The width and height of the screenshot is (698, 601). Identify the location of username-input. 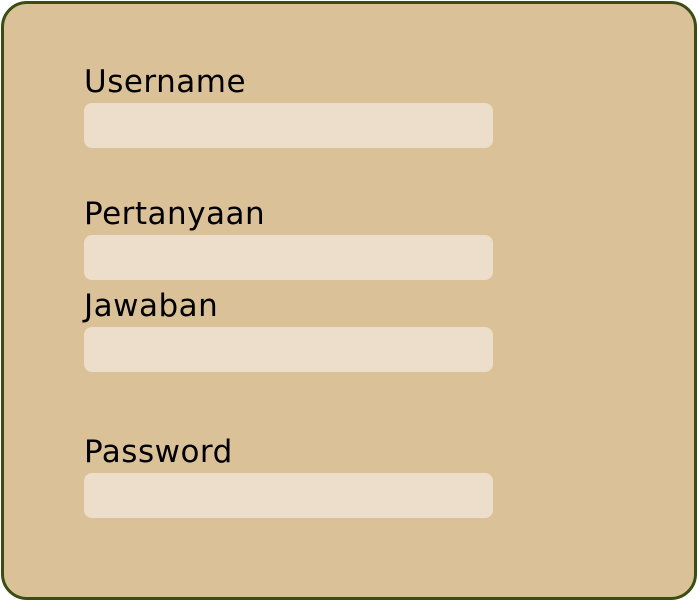
(288, 125).